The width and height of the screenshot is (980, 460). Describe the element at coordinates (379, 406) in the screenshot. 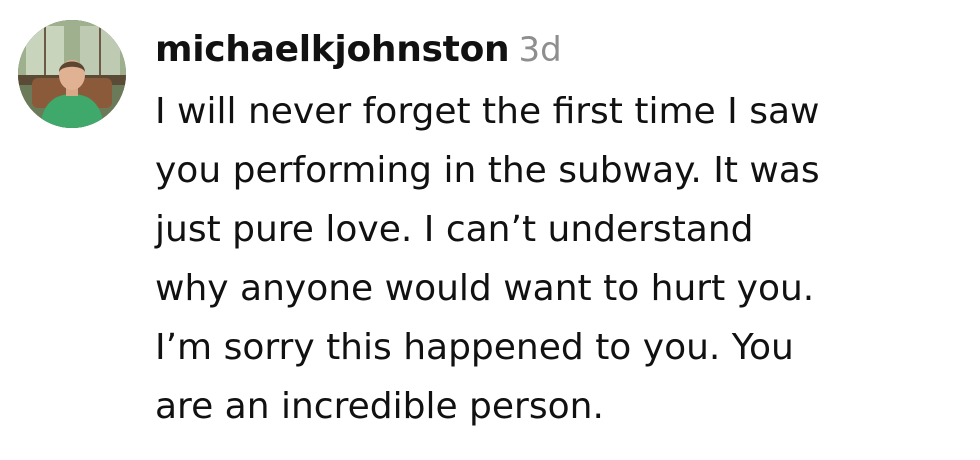

I see `comment-text-line: are an incredible person.` at that location.